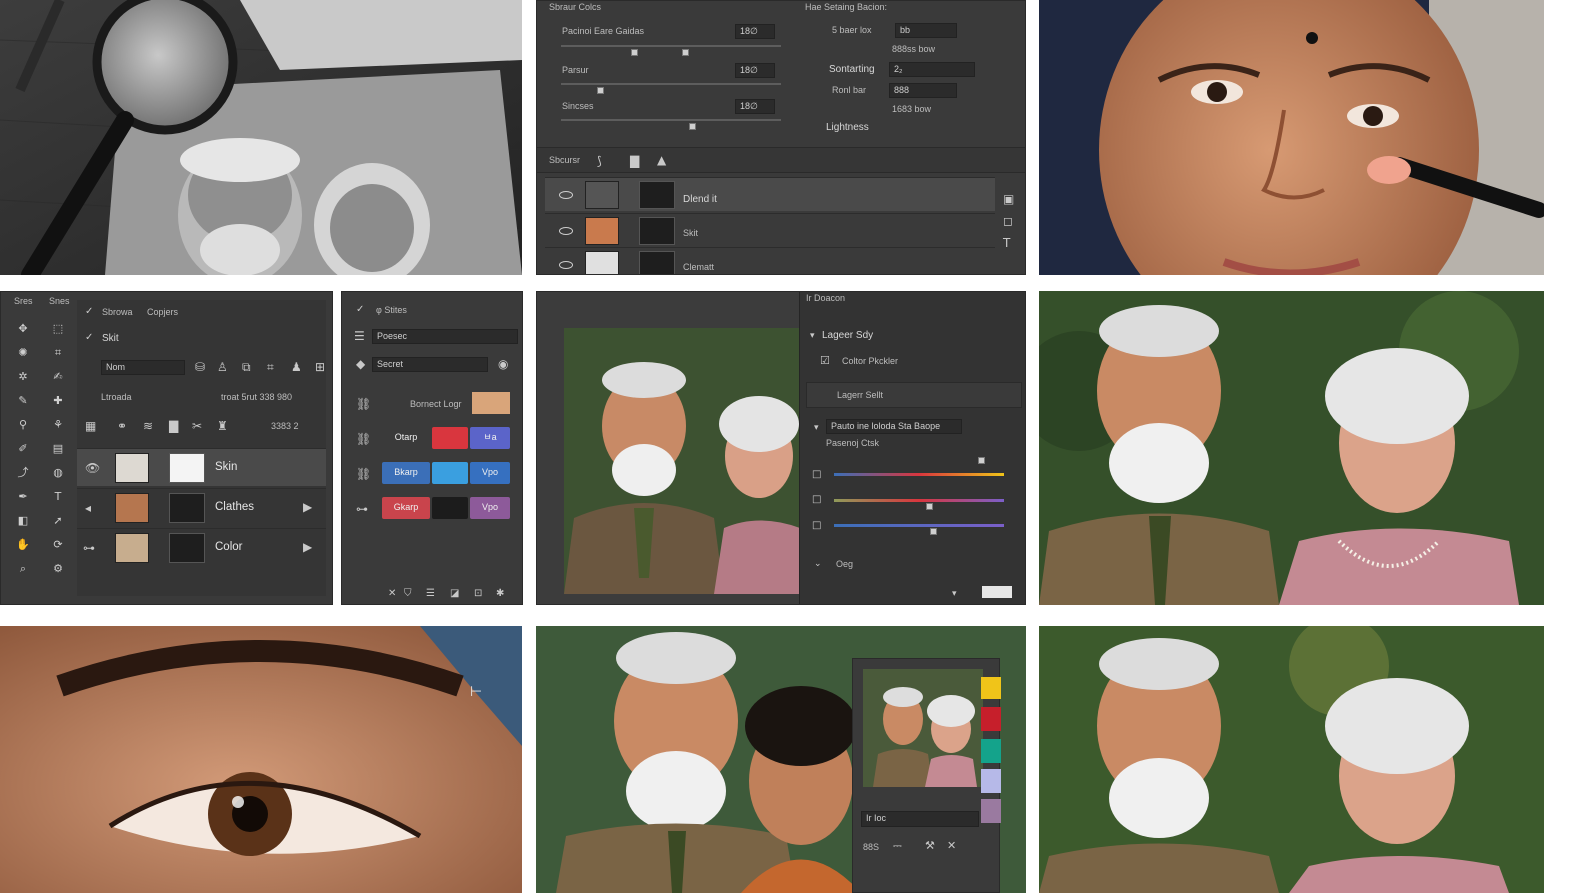 The image size is (1586, 893). I want to click on secret-dropdown: Secret, so click(430, 364).